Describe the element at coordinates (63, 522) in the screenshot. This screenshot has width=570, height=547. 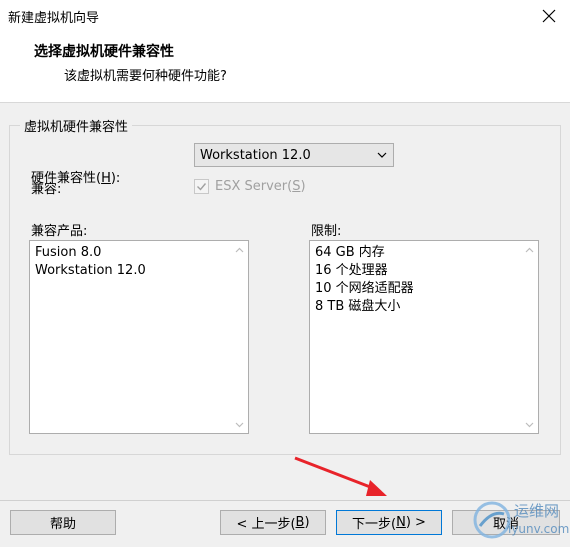
I see `help-button: 帮助` at that location.